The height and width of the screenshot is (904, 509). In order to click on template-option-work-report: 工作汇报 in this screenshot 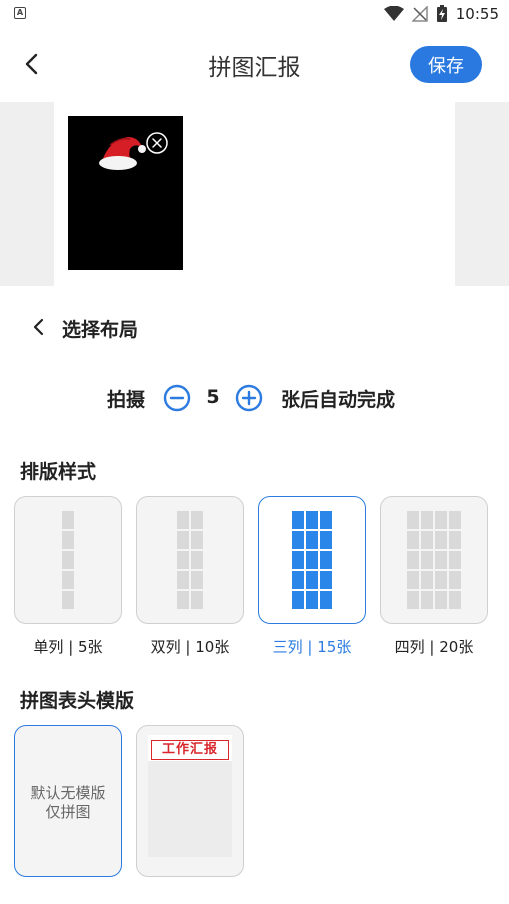, I will do `click(190, 801)`.